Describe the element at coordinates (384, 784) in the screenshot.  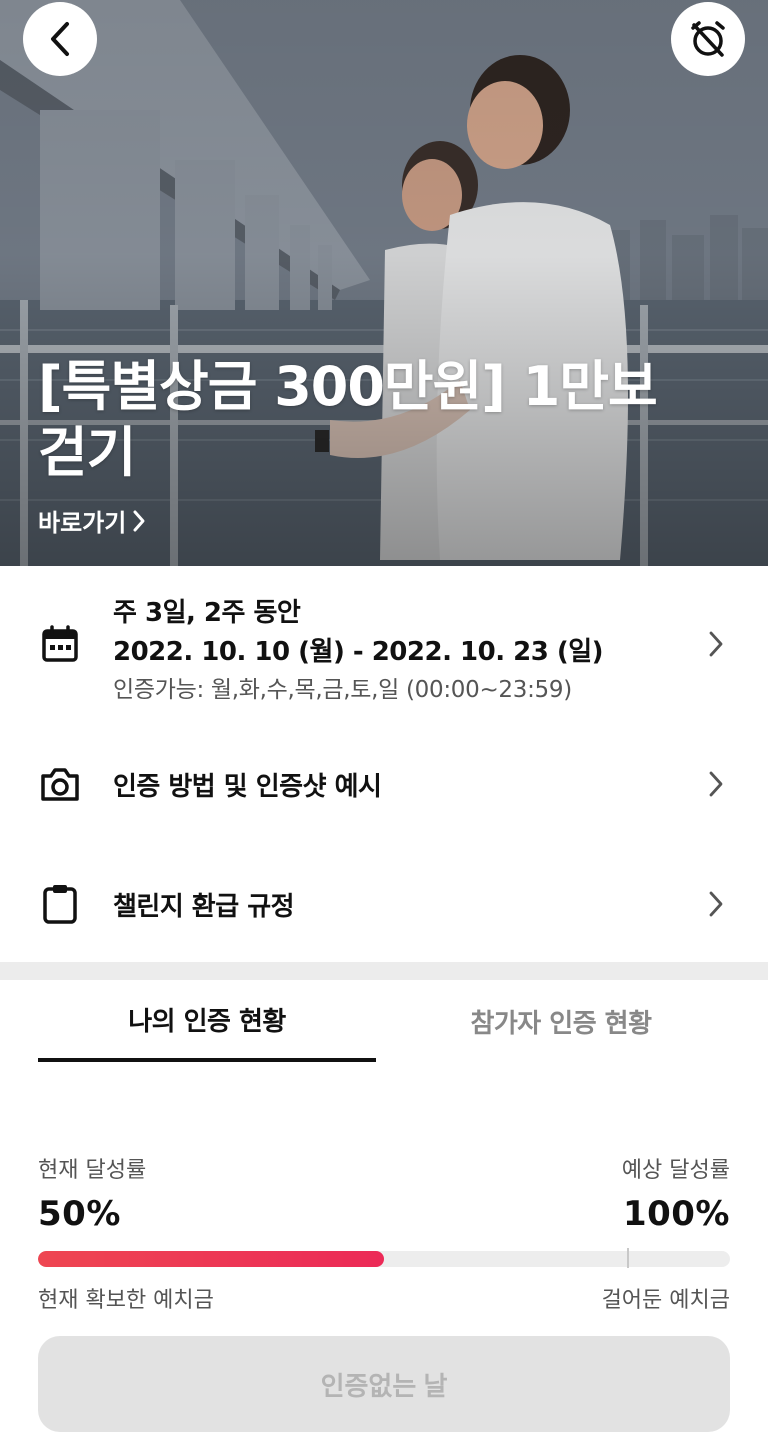
I see `method-row: 인증 방법 및 인증샷 예시` at that location.